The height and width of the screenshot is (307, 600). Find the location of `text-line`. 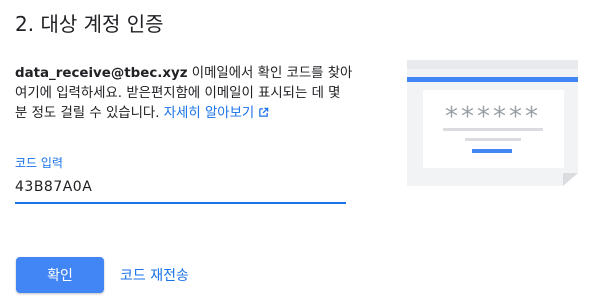

text-line is located at coordinates (493, 139).